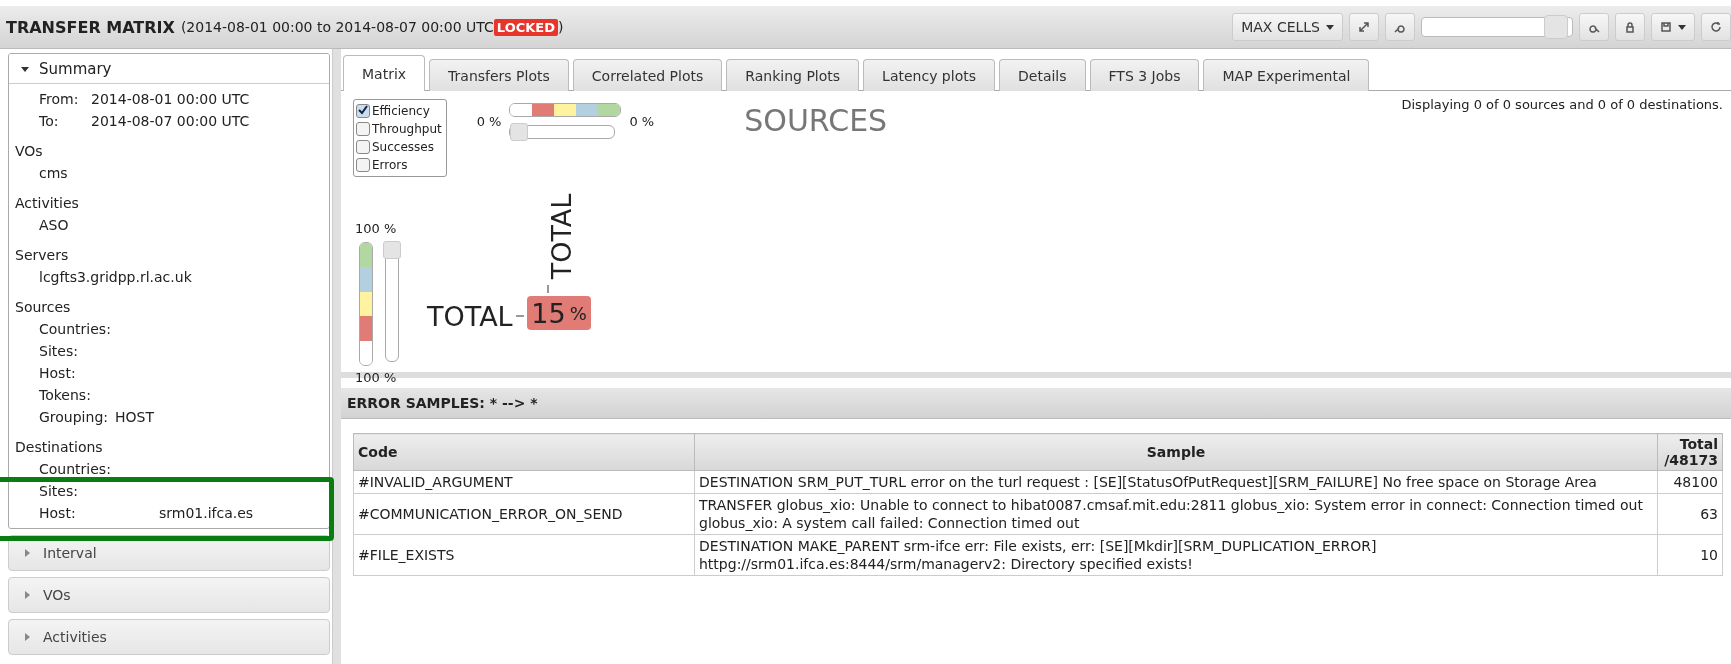 The width and height of the screenshot is (1731, 664). Describe the element at coordinates (170, 121) in the screenshot. I see `period-value: 2014-08-07 00:00 UTC` at that location.